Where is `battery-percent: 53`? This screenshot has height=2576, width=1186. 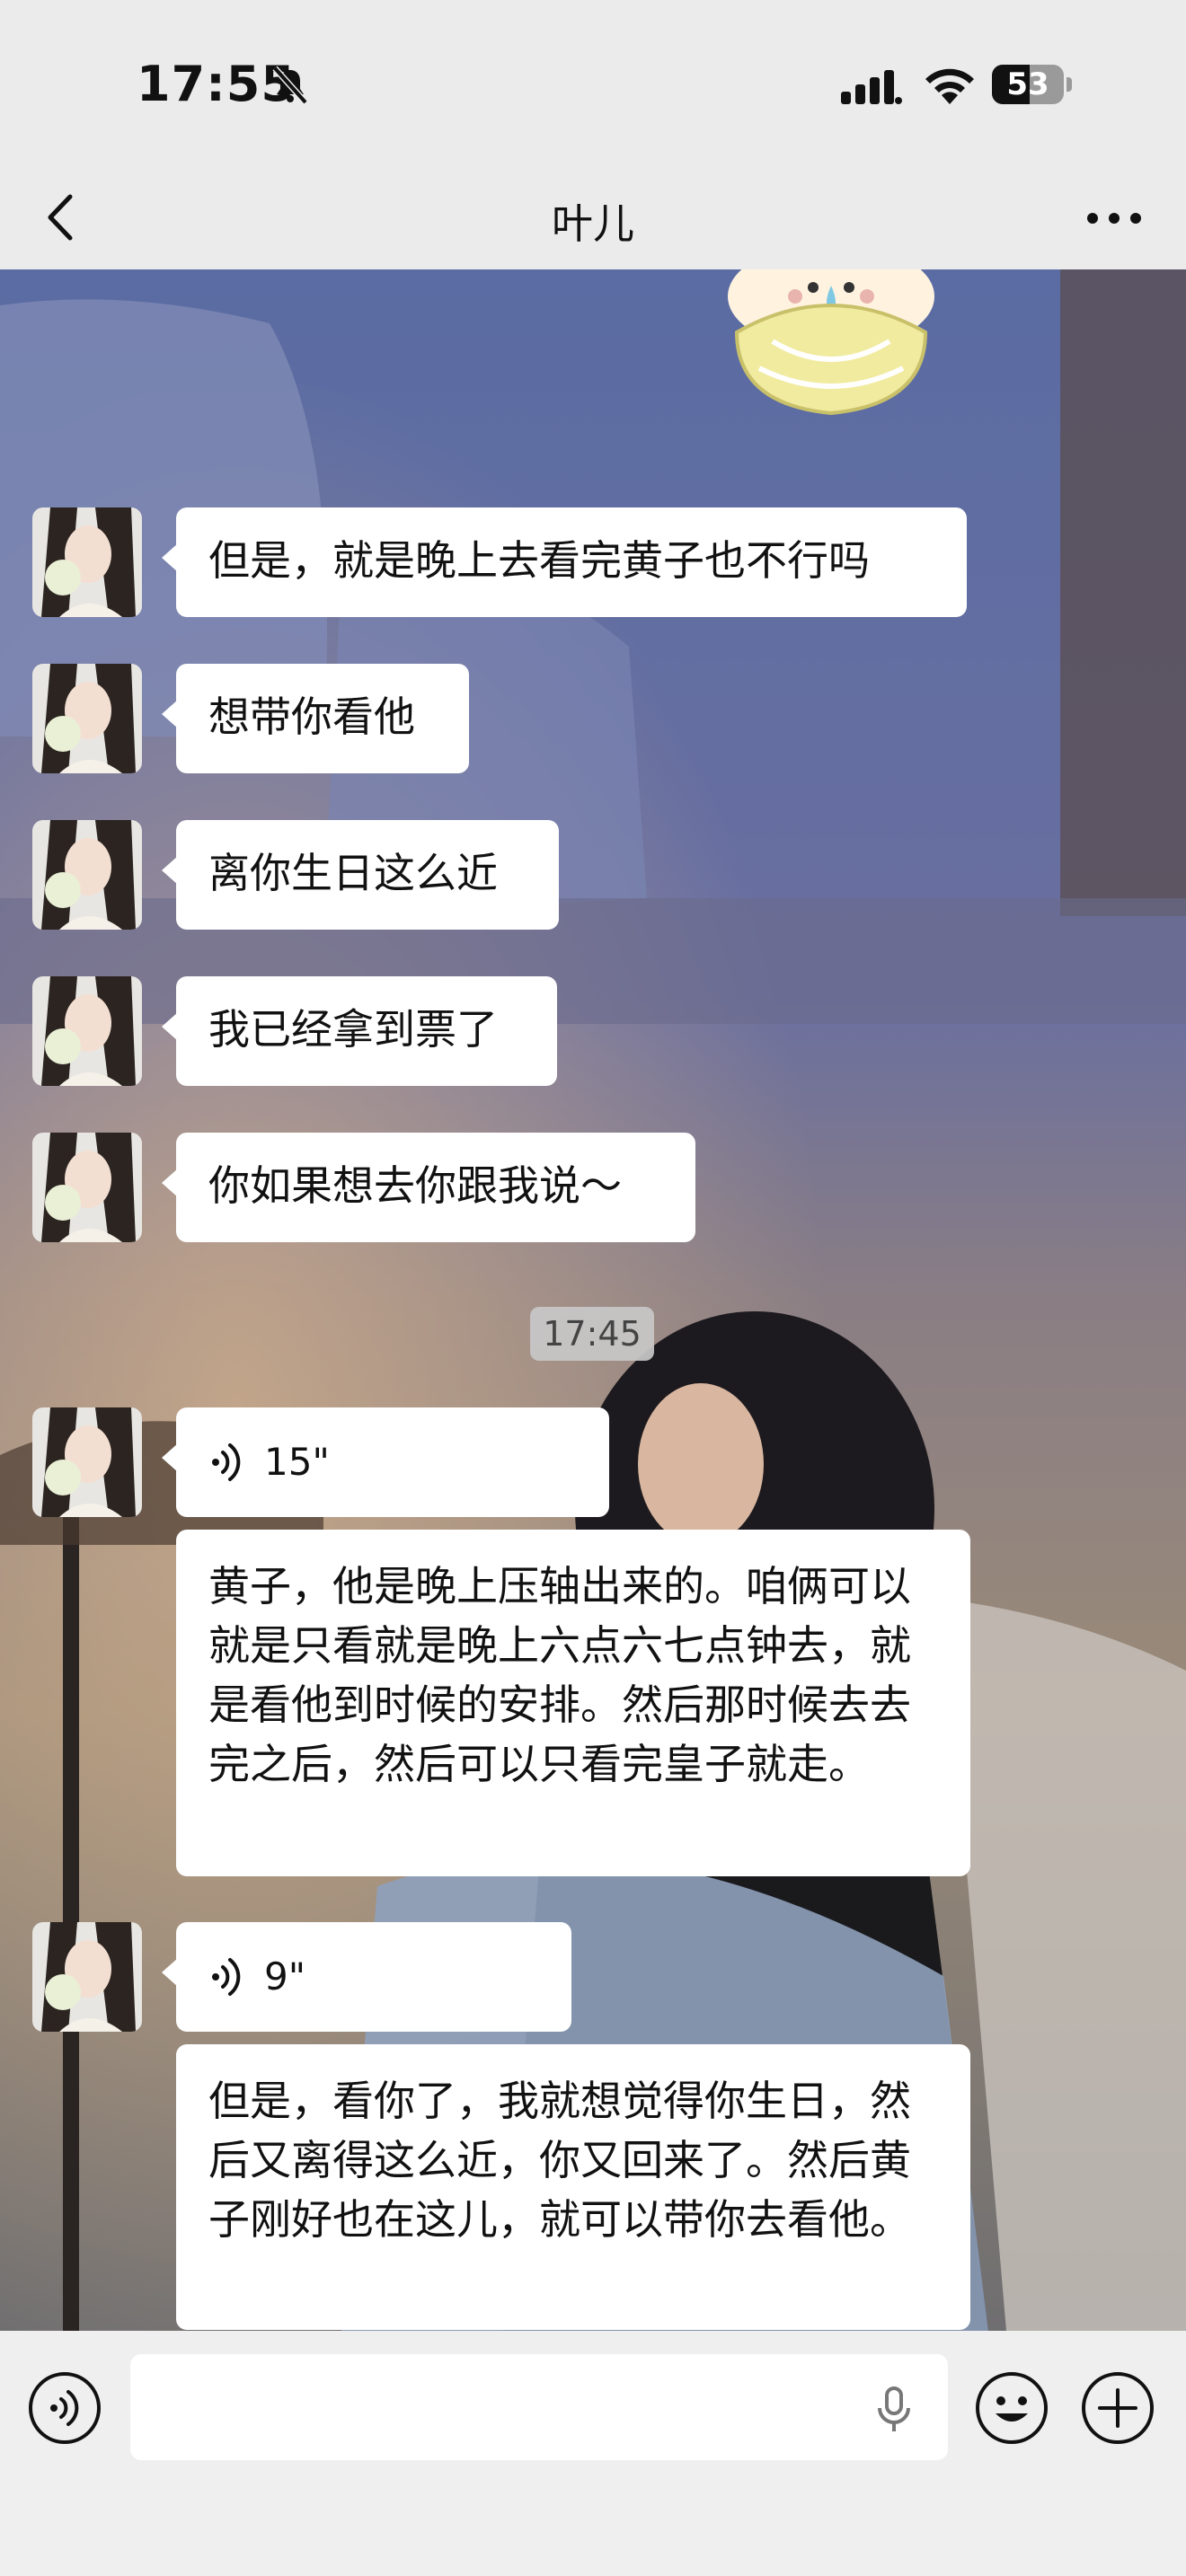 battery-percent: 53 is located at coordinates (1027, 84).